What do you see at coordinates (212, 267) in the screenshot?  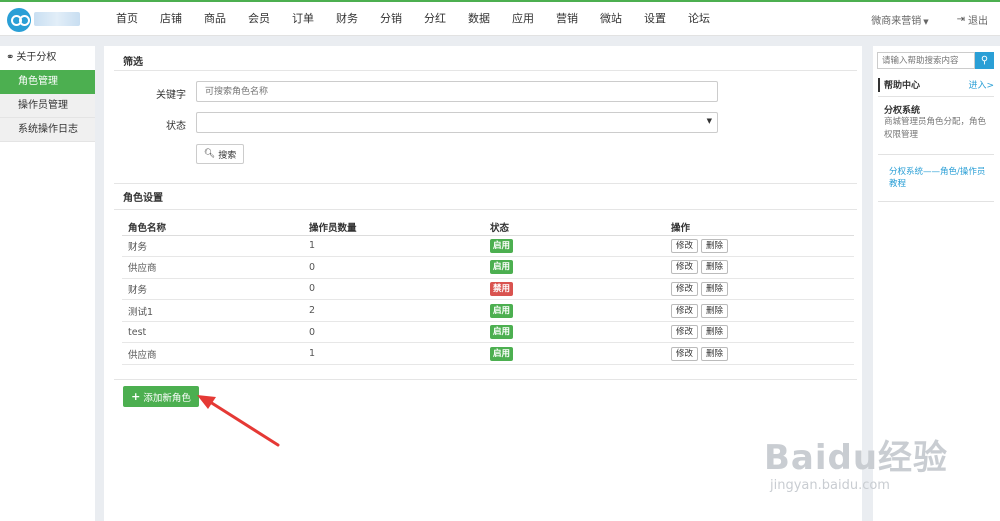 I see `role-name-cell: 供应商` at bounding box center [212, 267].